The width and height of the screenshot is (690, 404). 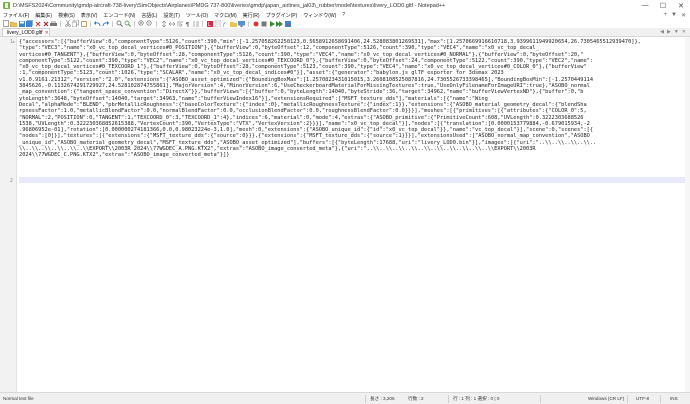 I want to click on menu-file: ファイル(F), so click(x=16, y=15).